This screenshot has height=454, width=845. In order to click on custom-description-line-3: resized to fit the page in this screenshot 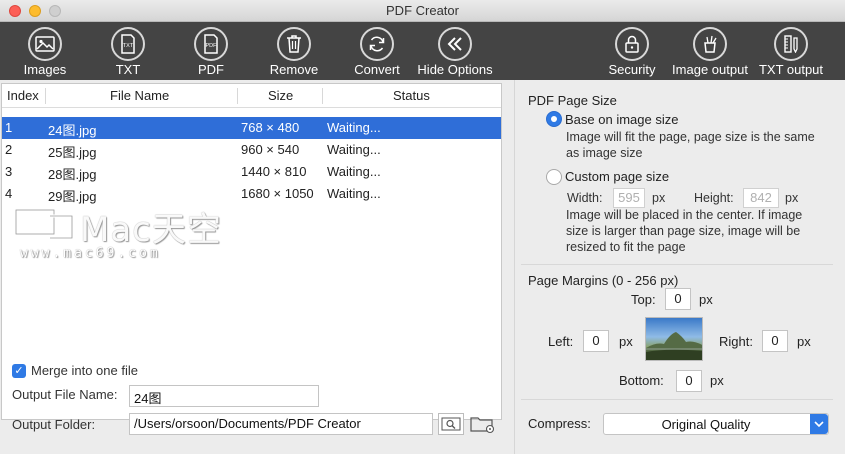, I will do `click(626, 247)`.